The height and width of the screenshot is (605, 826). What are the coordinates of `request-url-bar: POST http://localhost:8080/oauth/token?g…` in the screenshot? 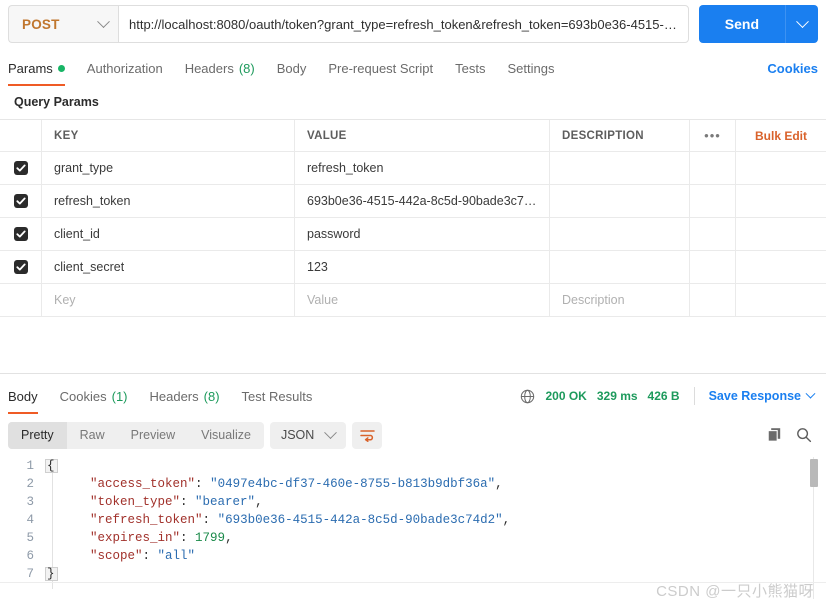 It's located at (413, 21).